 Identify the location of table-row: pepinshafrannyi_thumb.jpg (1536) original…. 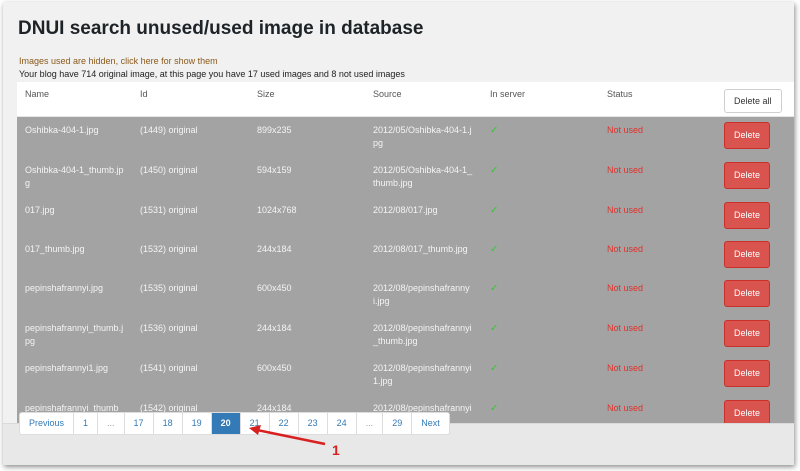
(405, 334).